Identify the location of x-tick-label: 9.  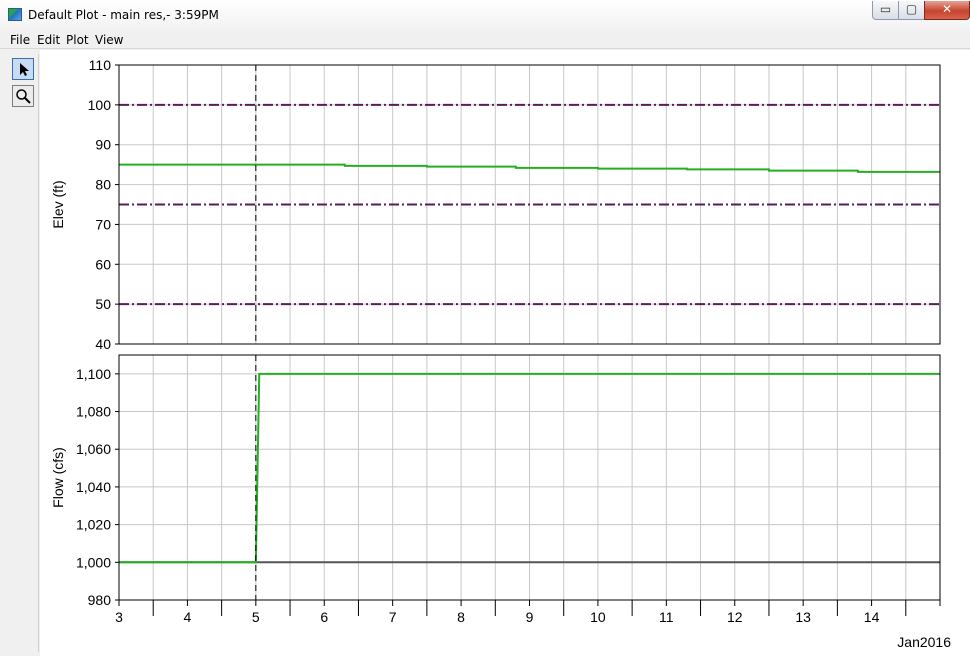
(530, 617).